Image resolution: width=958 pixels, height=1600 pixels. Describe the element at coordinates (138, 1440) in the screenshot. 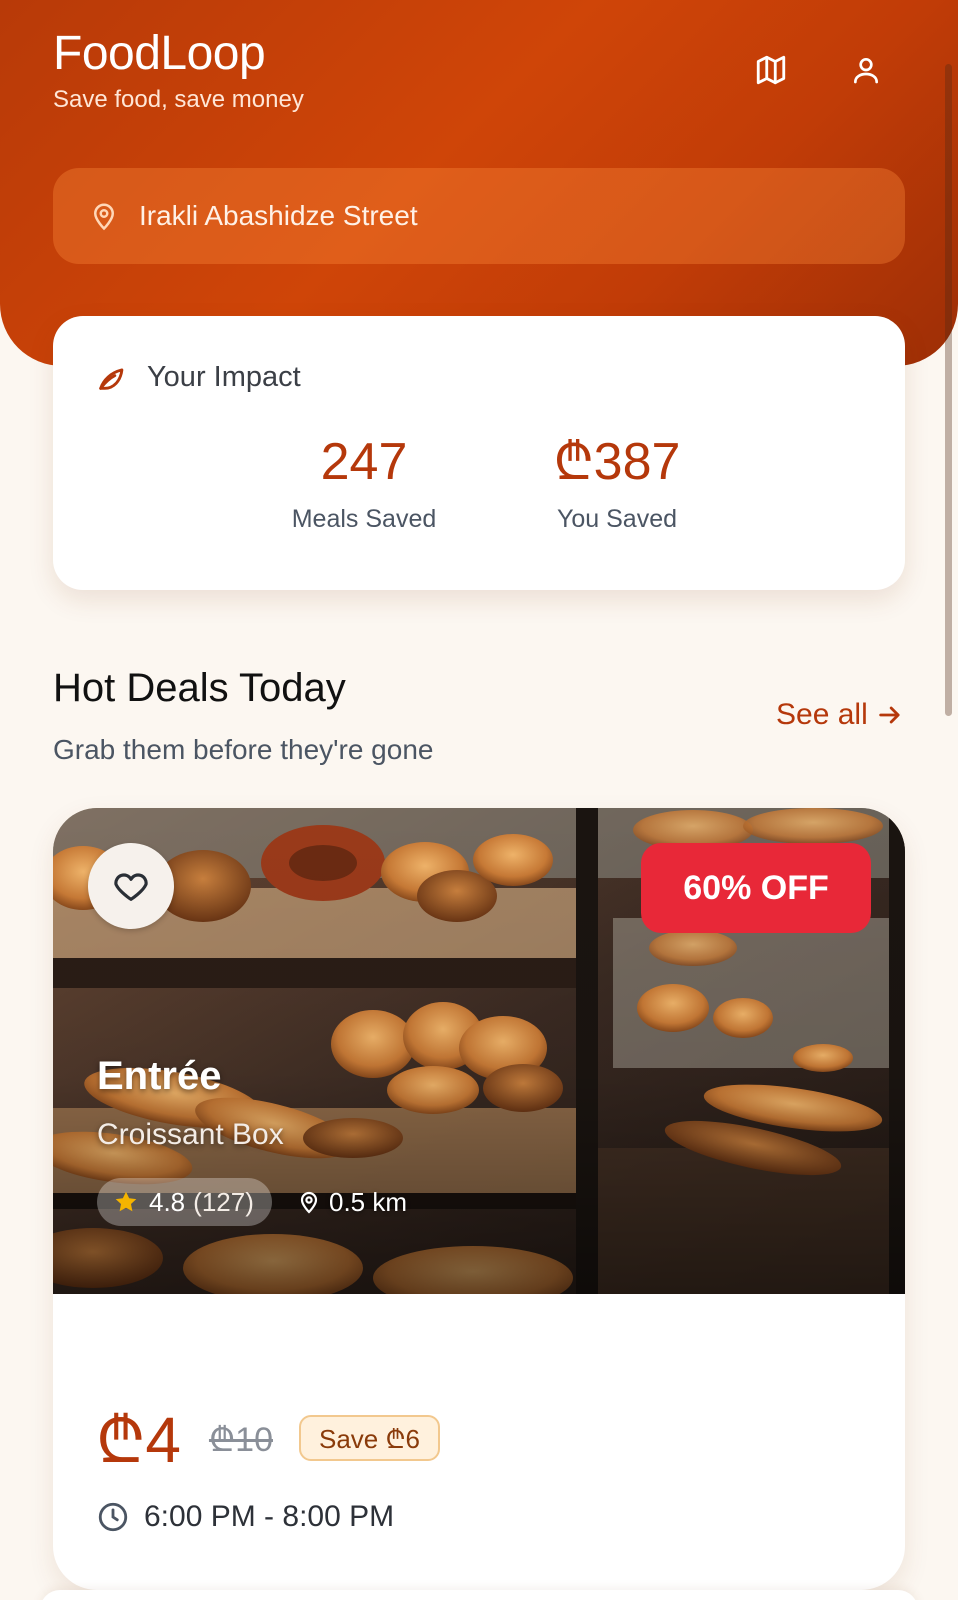

I see `current-price: ₾4` at that location.